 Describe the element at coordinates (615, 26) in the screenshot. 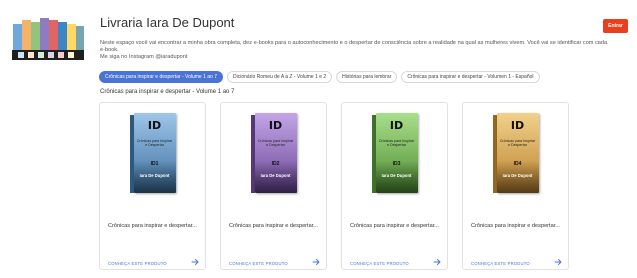

I see `enter-button: Entrar` at that location.